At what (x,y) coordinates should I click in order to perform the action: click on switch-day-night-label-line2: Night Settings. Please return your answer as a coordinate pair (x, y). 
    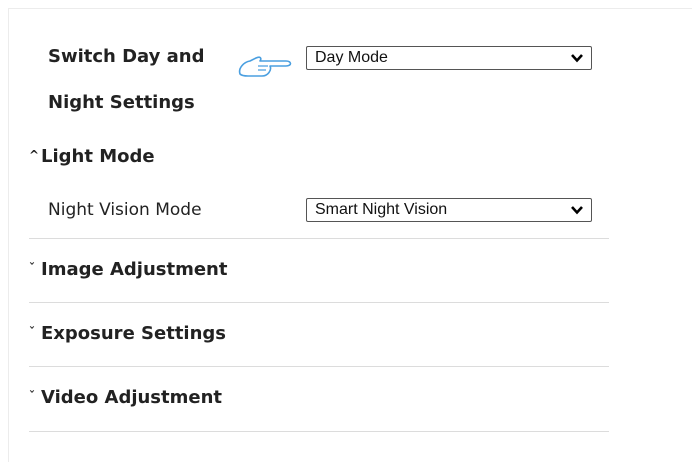
    Looking at the image, I should click on (121, 102).